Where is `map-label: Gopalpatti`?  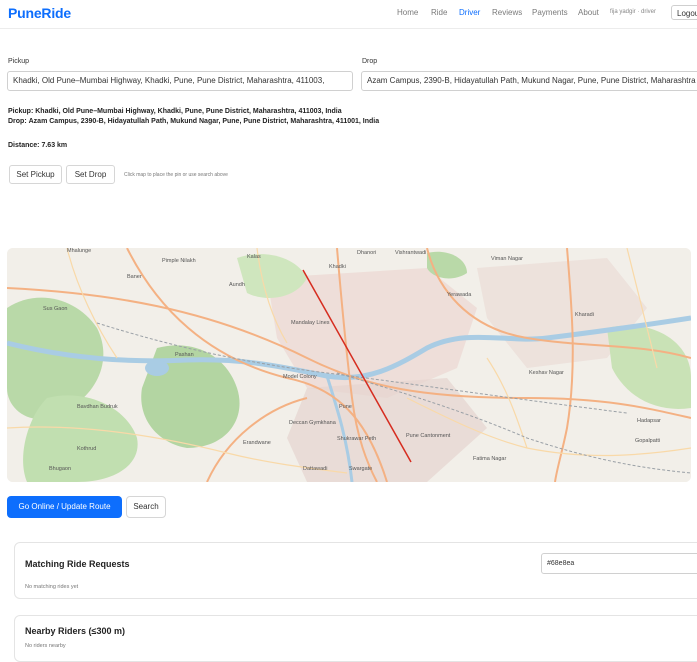
map-label: Gopalpatti is located at coordinates (647, 441).